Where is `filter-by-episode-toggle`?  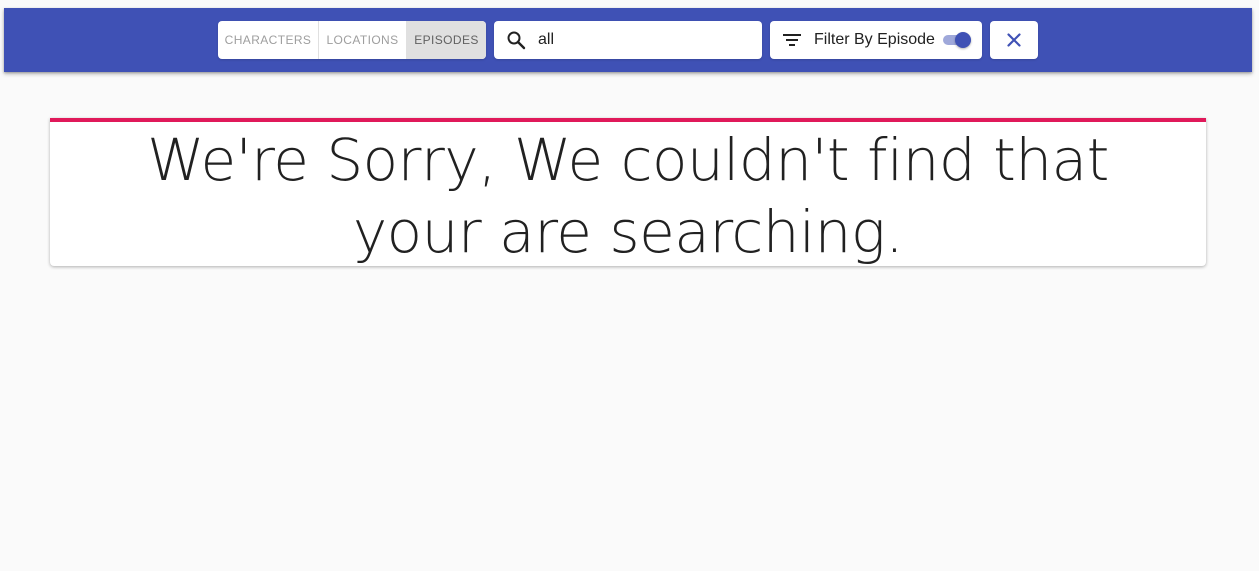 filter-by-episode-toggle is located at coordinates (957, 40).